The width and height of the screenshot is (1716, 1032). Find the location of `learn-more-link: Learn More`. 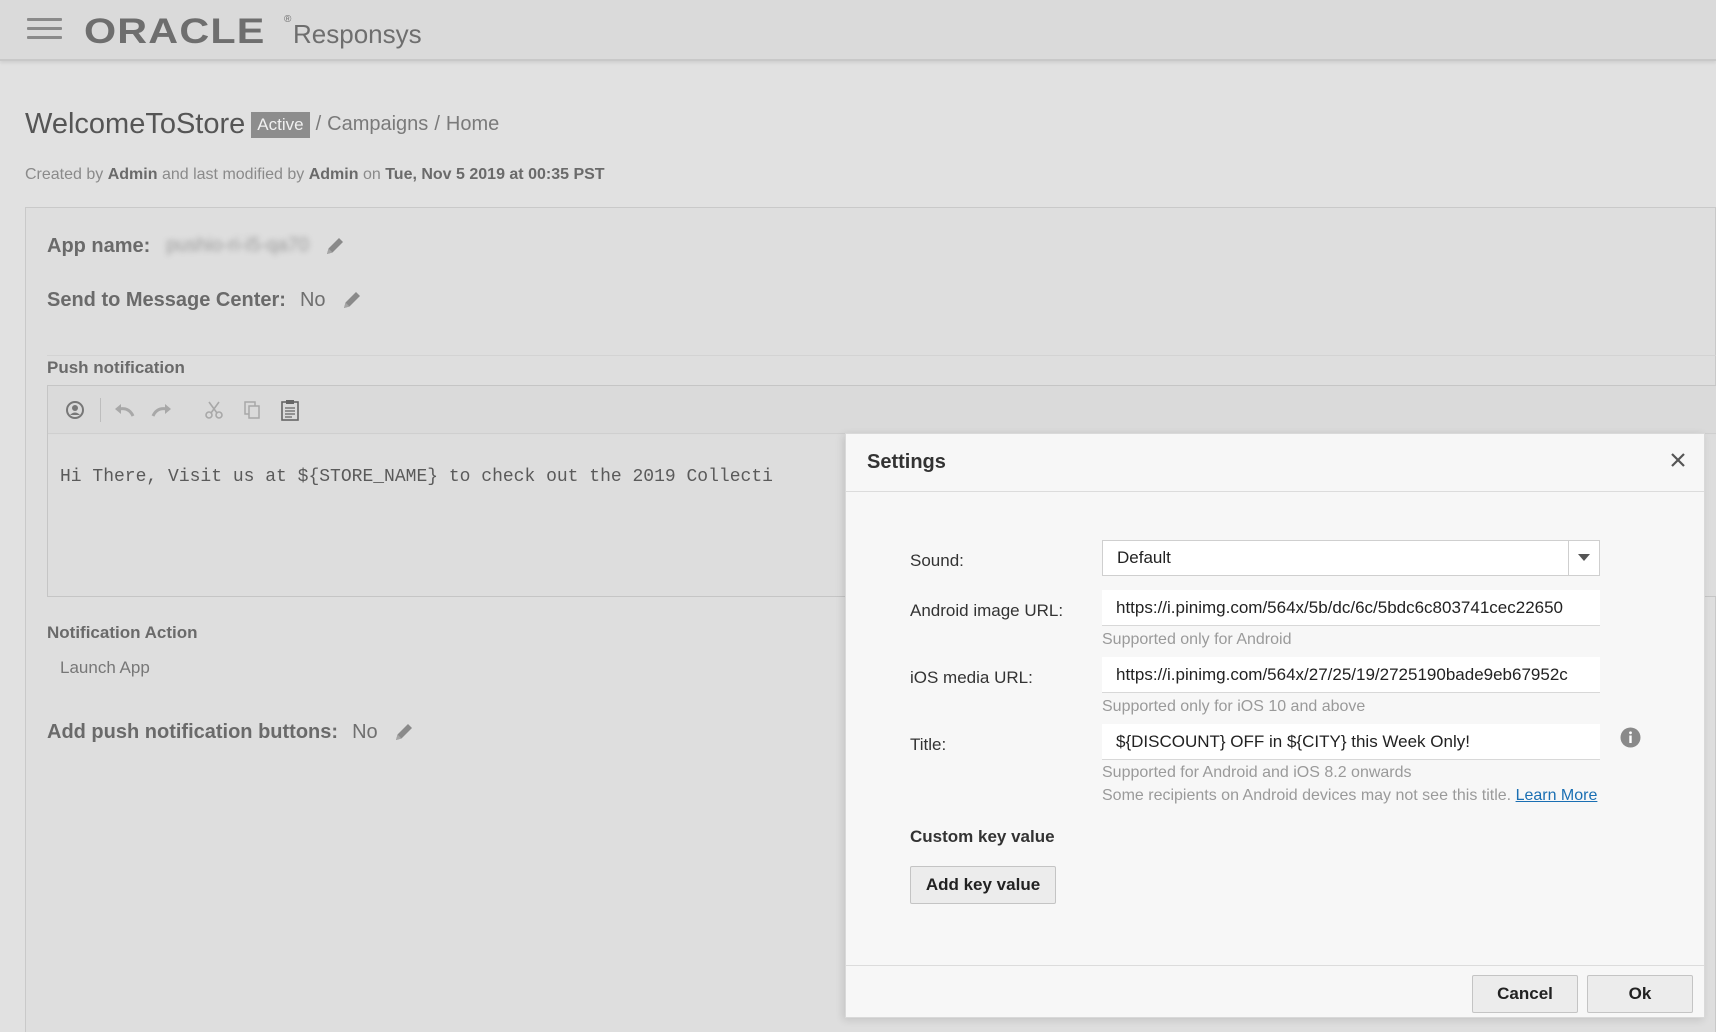

learn-more-link: Learn More is located at coordinates (1557, 795).